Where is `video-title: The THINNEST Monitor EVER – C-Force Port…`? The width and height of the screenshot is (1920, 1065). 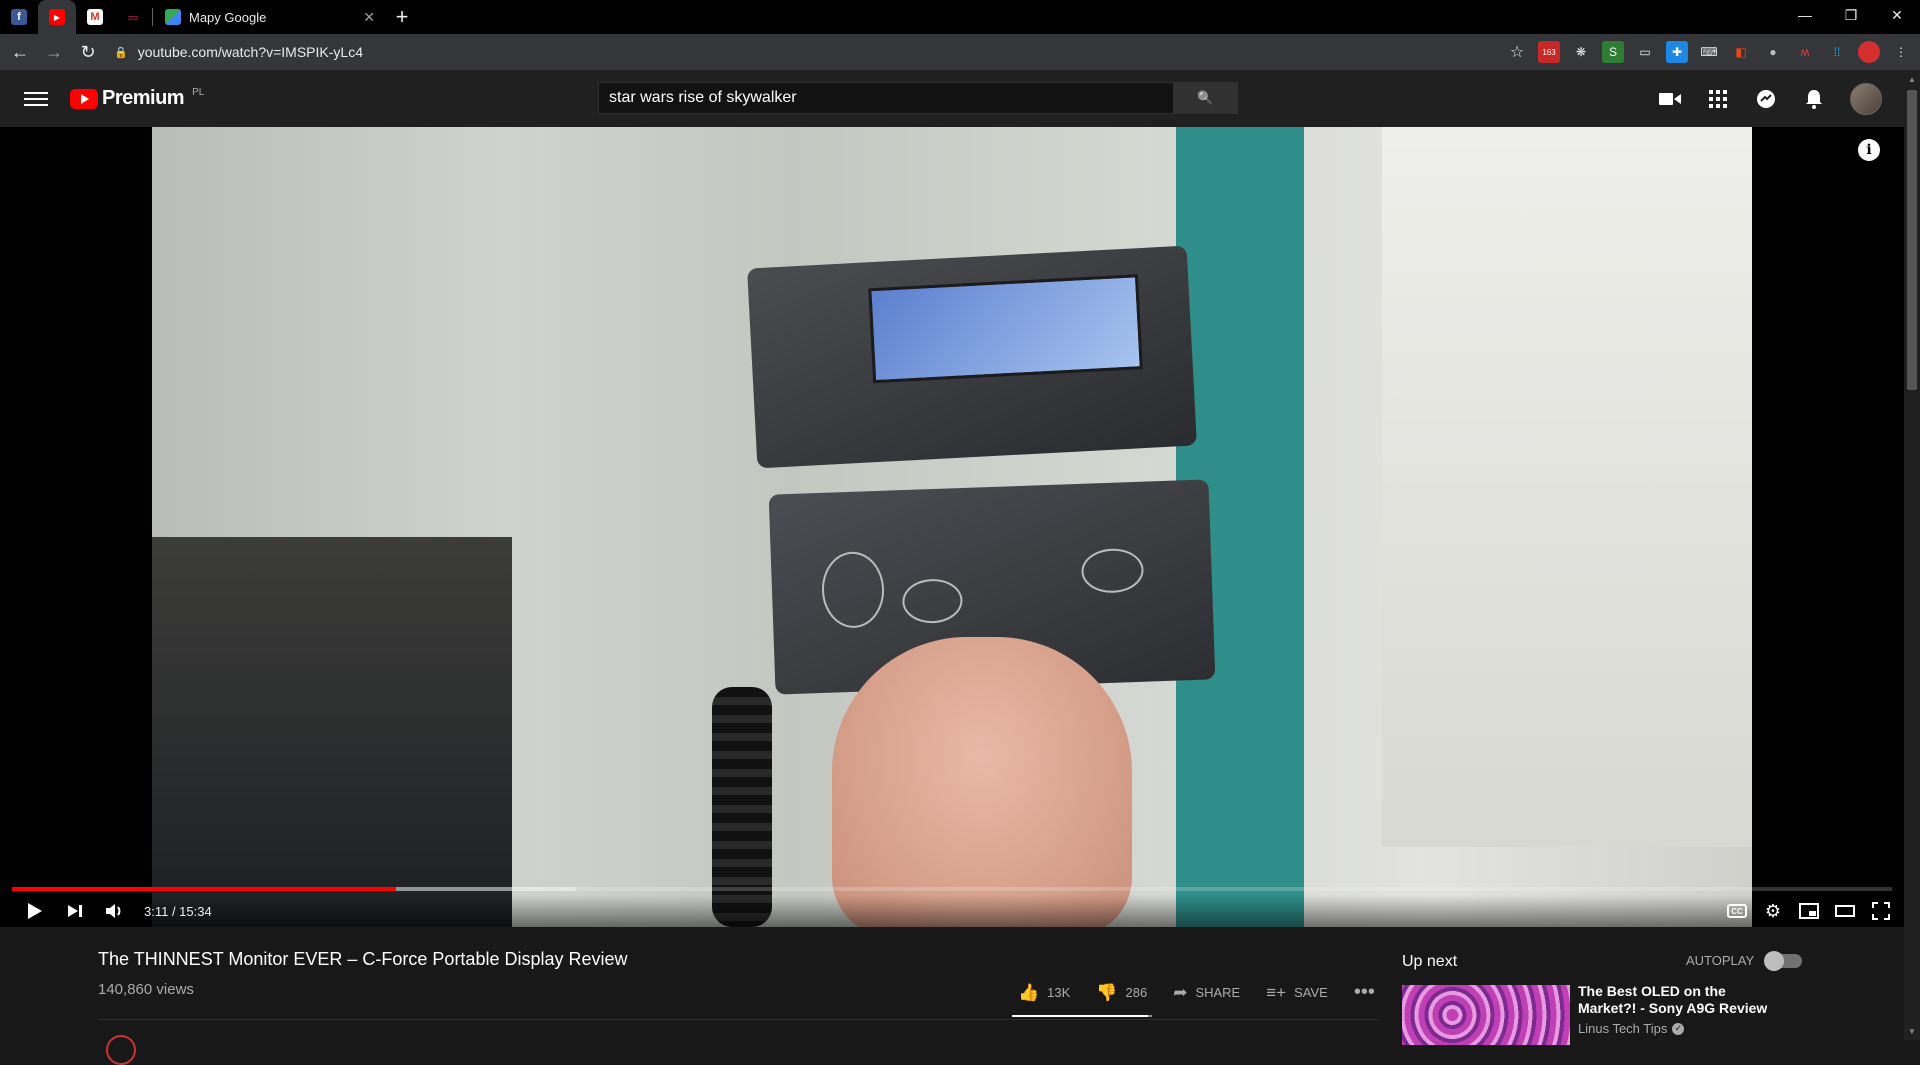 video-title: The THINNEST Monitor EVER – C-Force Port… is located at coordinates (363, 959).